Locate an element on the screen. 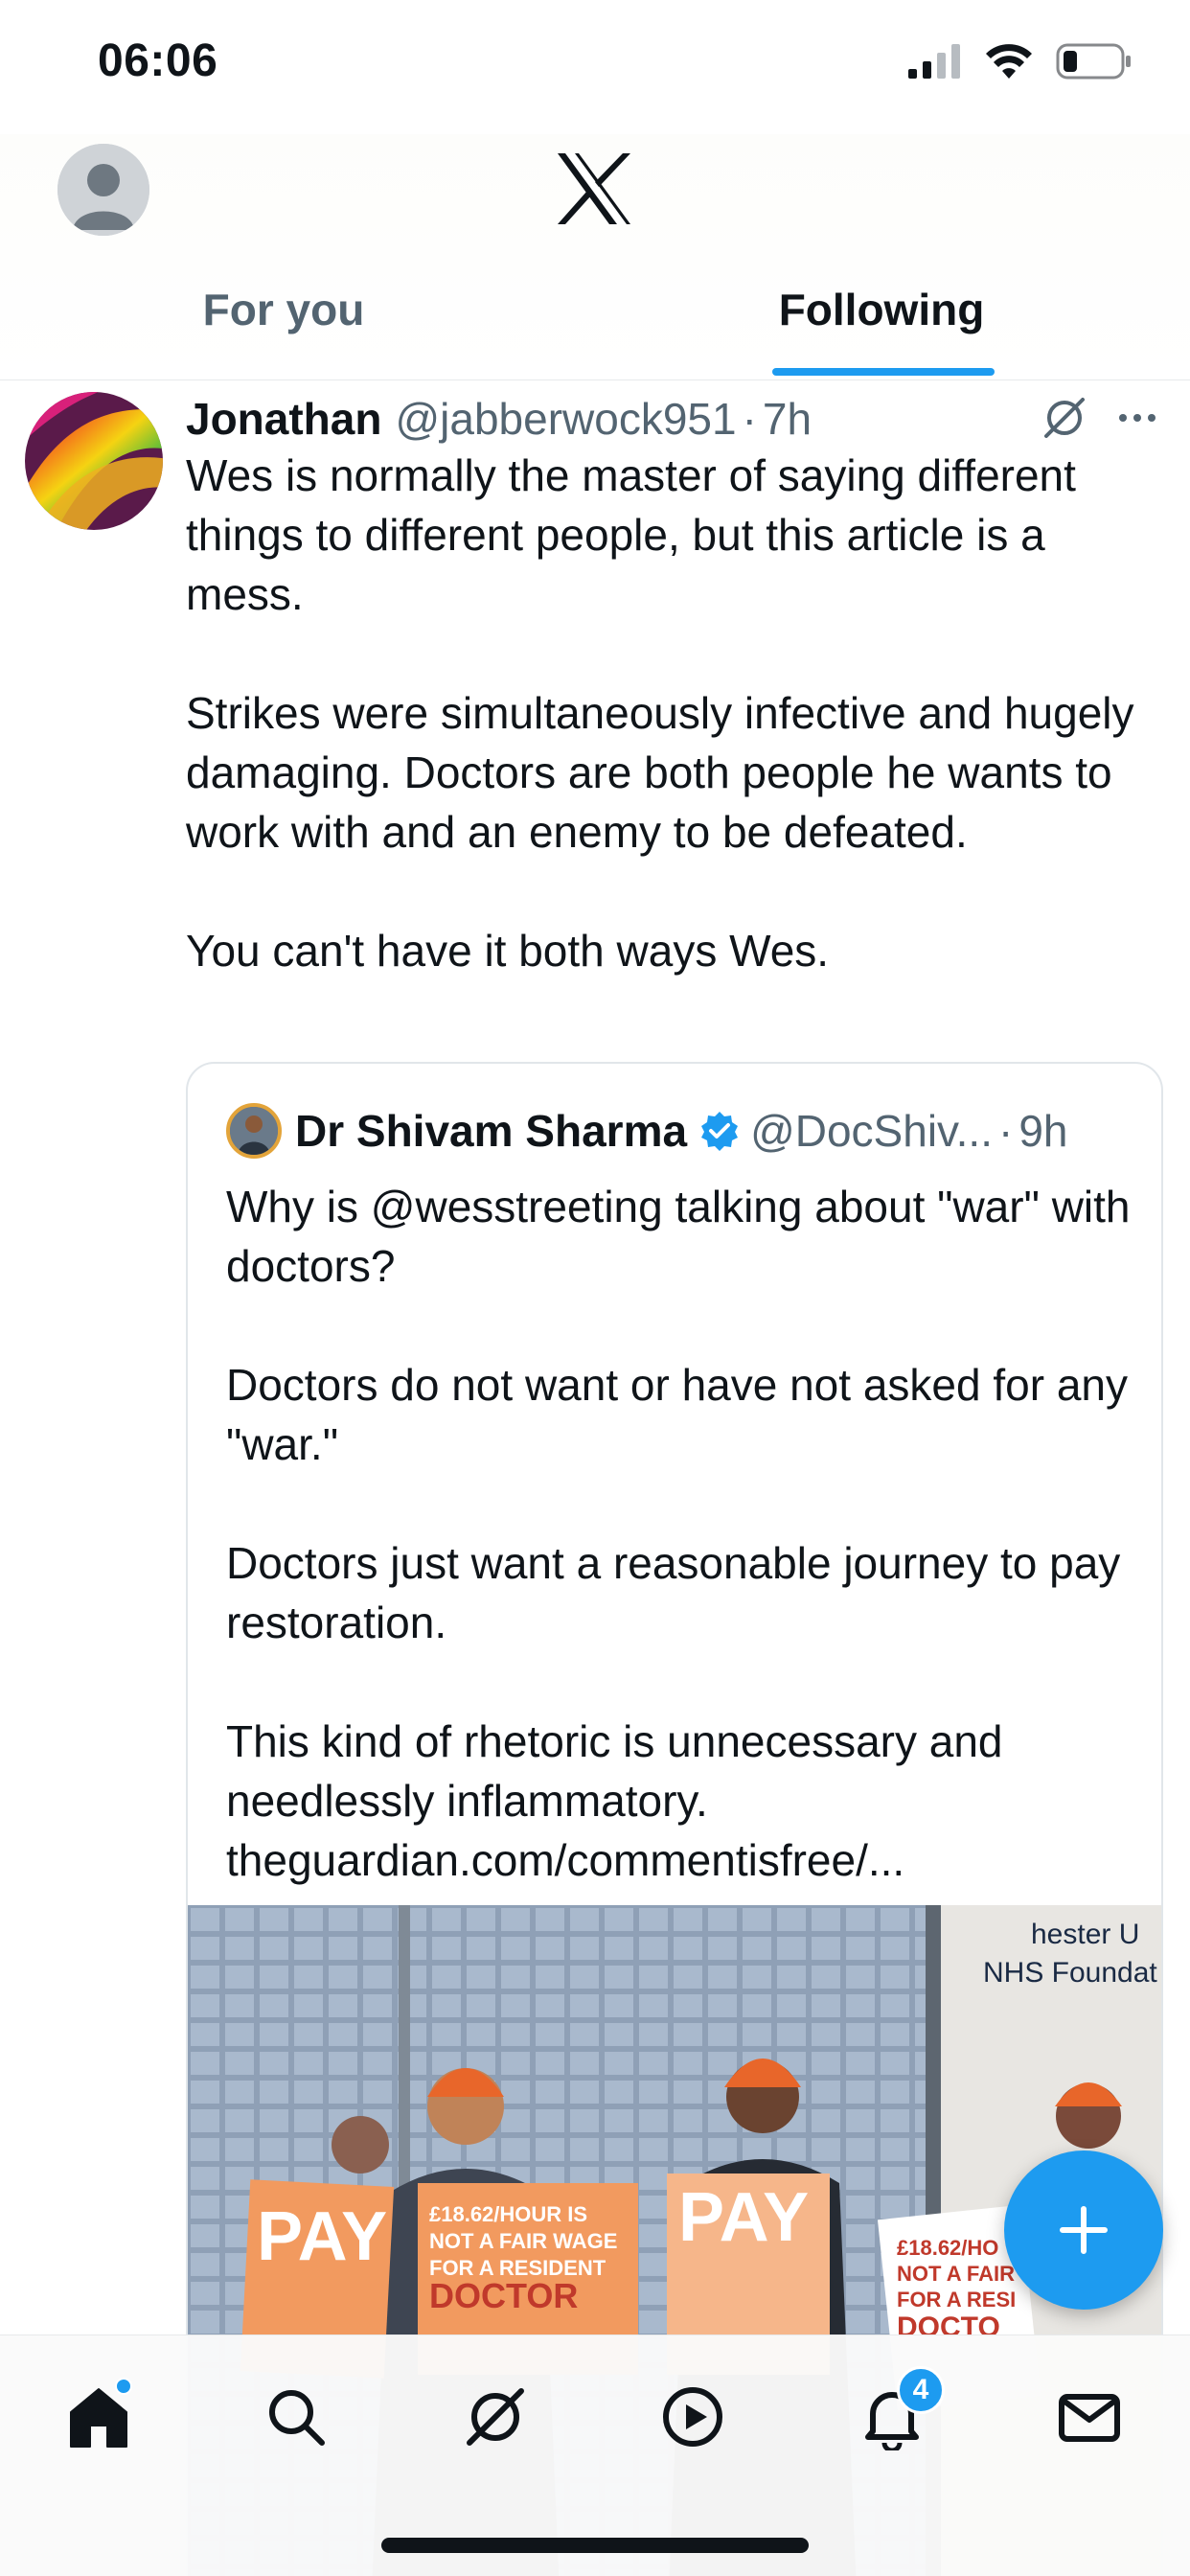 This screenshot has width=1190, height=2576. status-icons is located at coordinates (1020, 61).